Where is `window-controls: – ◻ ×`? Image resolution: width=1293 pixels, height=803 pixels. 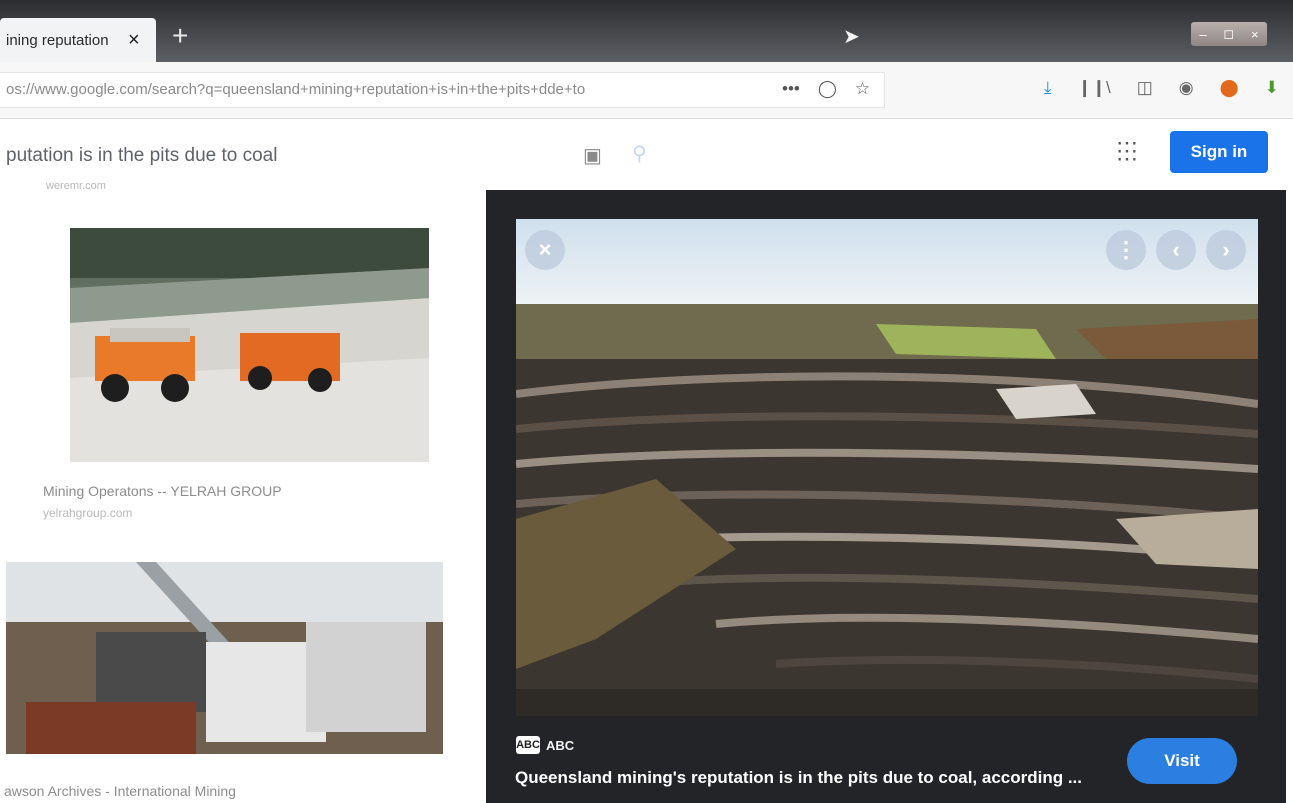 window-controls: – ◻ × is located at coordinates (1229, 34).